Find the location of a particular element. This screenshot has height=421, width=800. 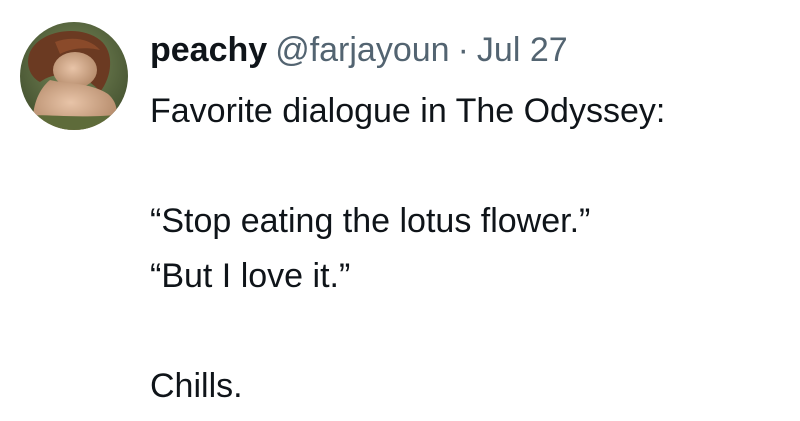

tweet-text-line: “But I love it.” is located at coordinates (250, 276).